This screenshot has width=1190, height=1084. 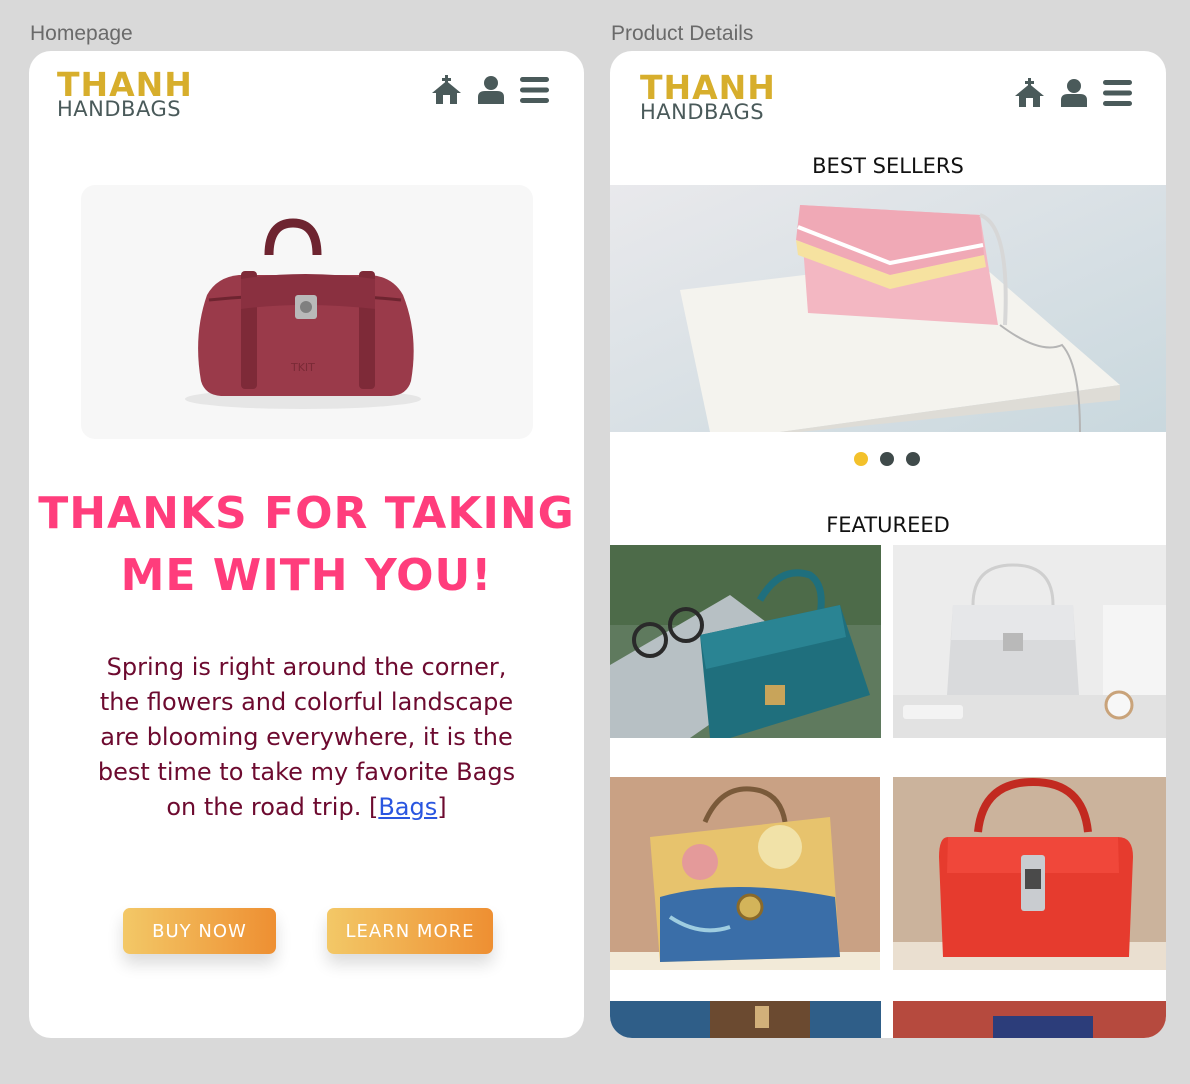 I want to click on buy-now-button: BUY NOW, so click(x=199, y=931).